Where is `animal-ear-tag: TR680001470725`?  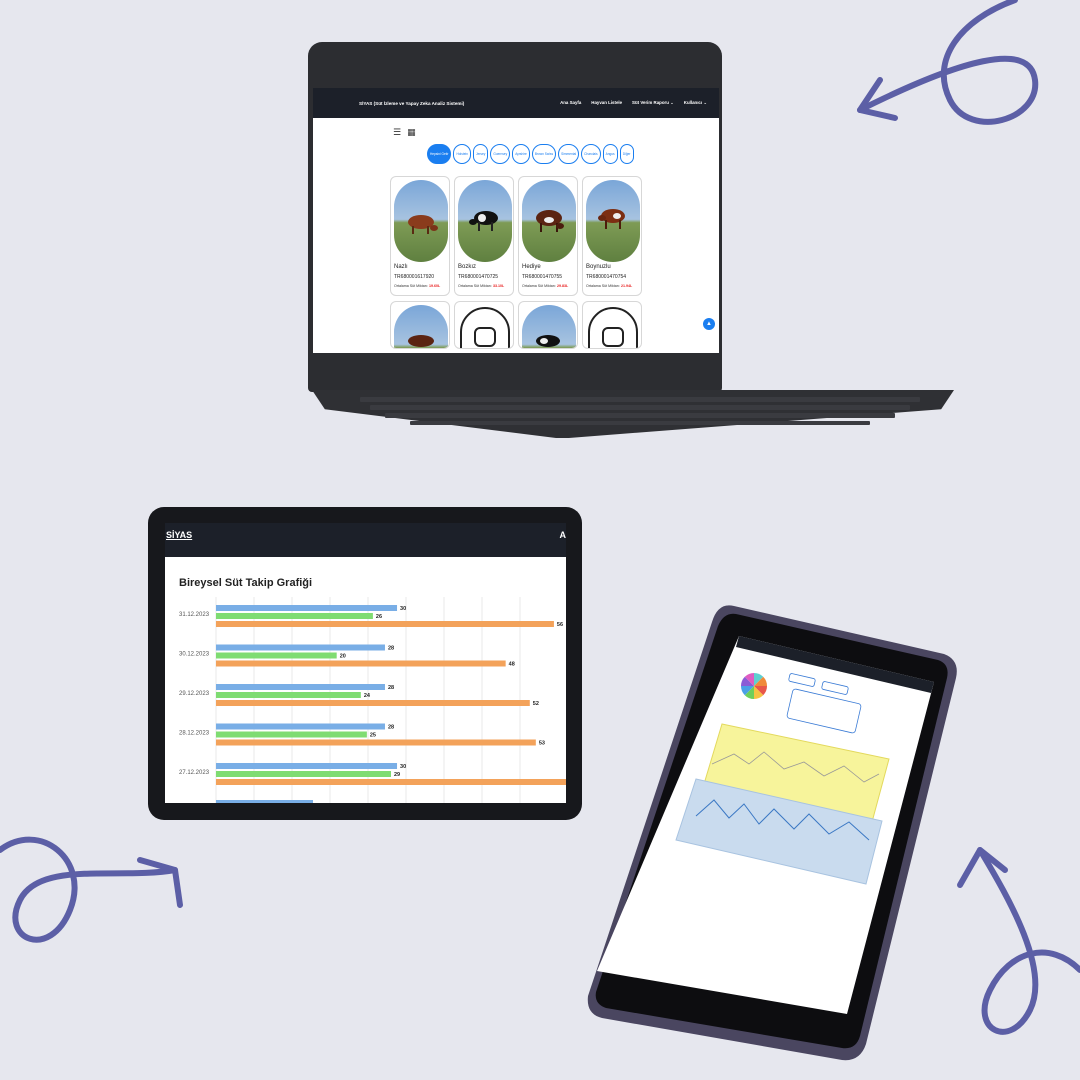 animal-ear-tag: TR680001470725 is located at coordinates (478, 277).